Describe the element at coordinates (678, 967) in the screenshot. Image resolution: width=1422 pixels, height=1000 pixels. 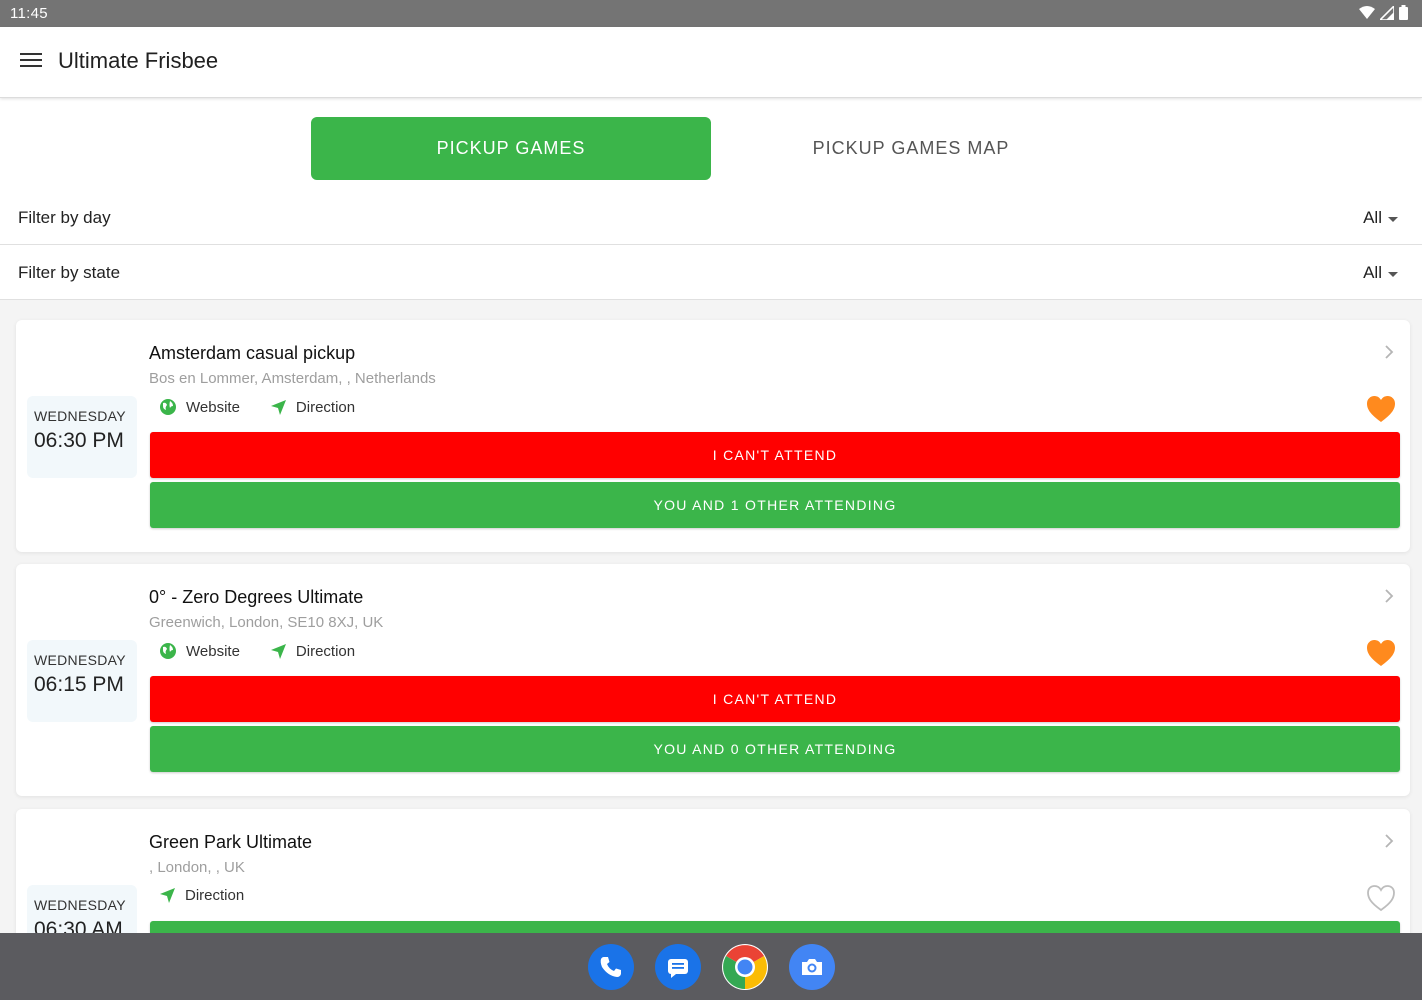
I see `messages-icon` at that location.